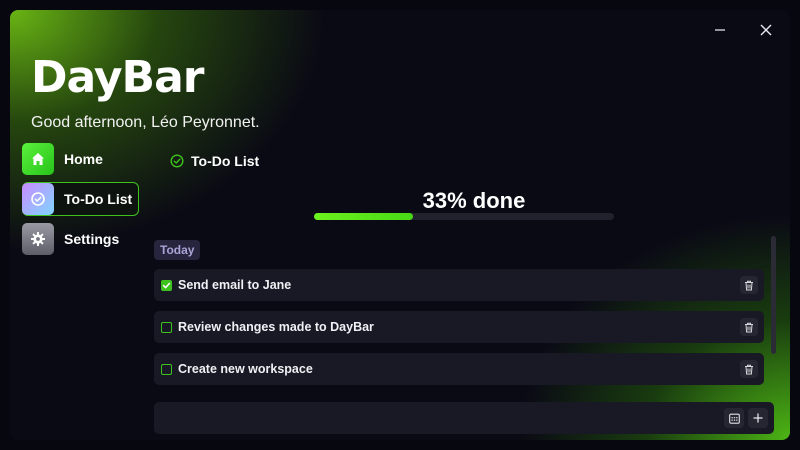  What do you see at coordinates (464, 216) in the screenshot?
I see `progress-bar` at bounding box center [464, 216].